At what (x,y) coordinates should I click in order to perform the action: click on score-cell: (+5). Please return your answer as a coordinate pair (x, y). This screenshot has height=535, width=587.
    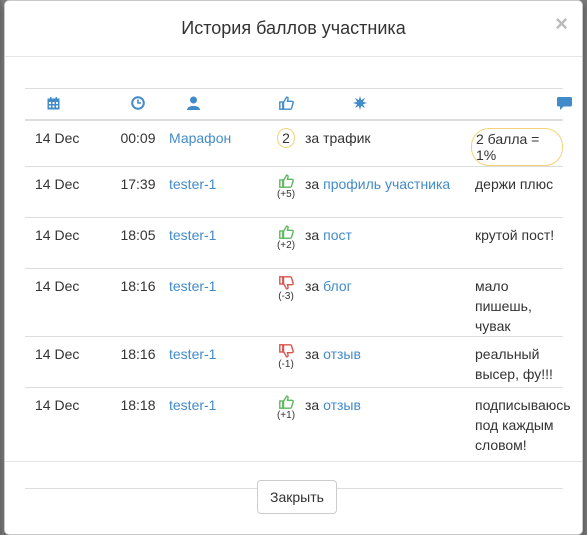
    Looking at the image, I should click on (286, 192).